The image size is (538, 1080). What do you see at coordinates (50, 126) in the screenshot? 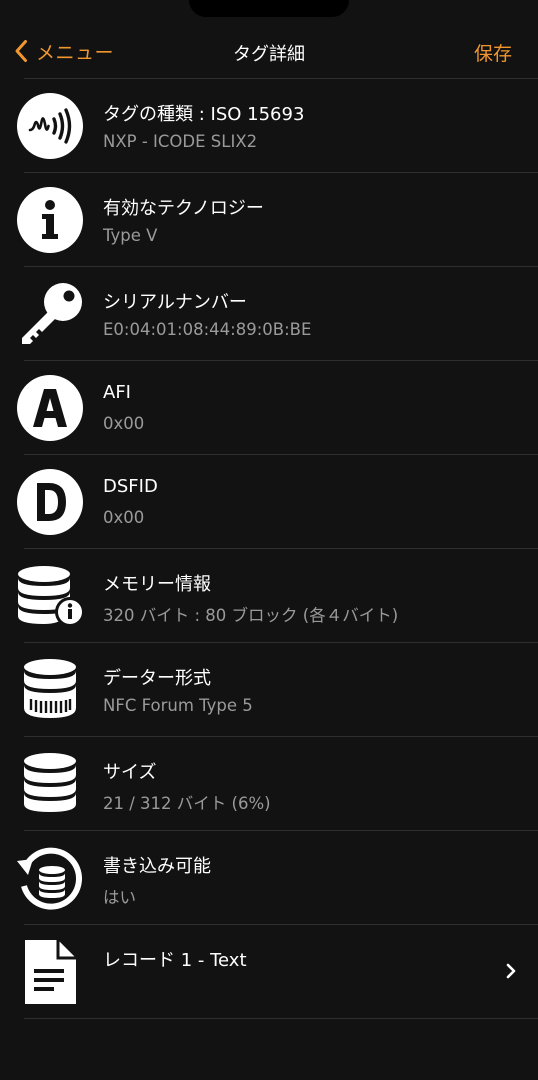
I see `nfc-wave-icon` at bounding box center [50, 126].